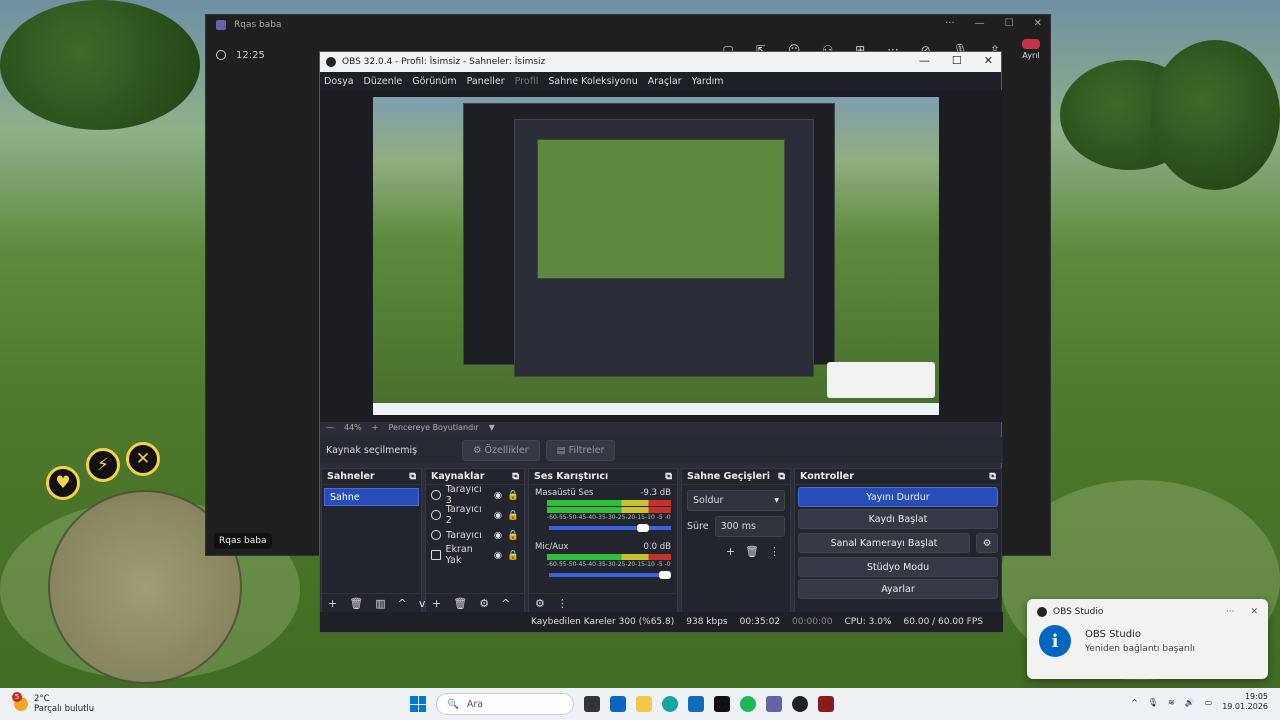 Image resolution: width=1280 pixels, height=720 pixels. Describe the element at coordinates (696, 704) in the screenshot. I see `outlook-icon` at that location.